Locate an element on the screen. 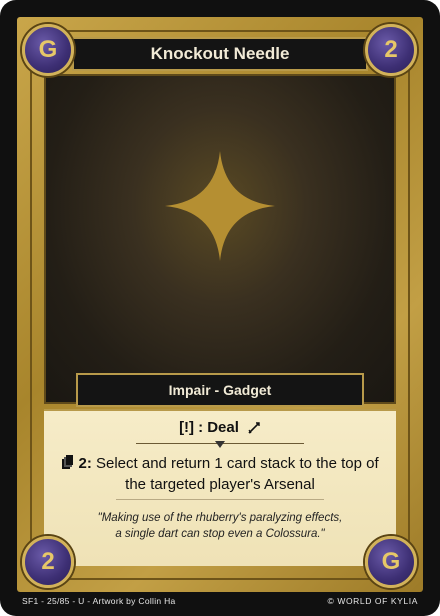  gem-top-left: G is located at coordinates (48, 50).